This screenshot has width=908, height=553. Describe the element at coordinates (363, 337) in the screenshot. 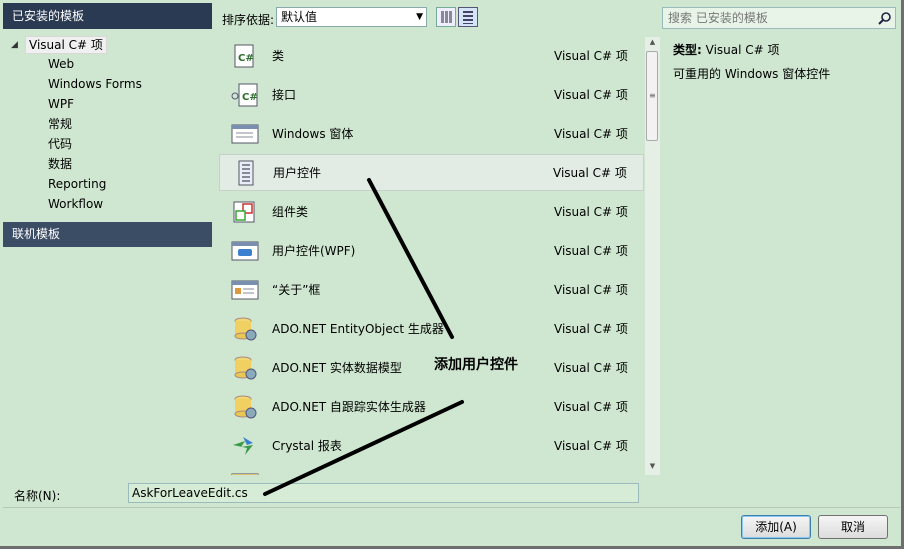

I see `annotation-overlay` at that location.